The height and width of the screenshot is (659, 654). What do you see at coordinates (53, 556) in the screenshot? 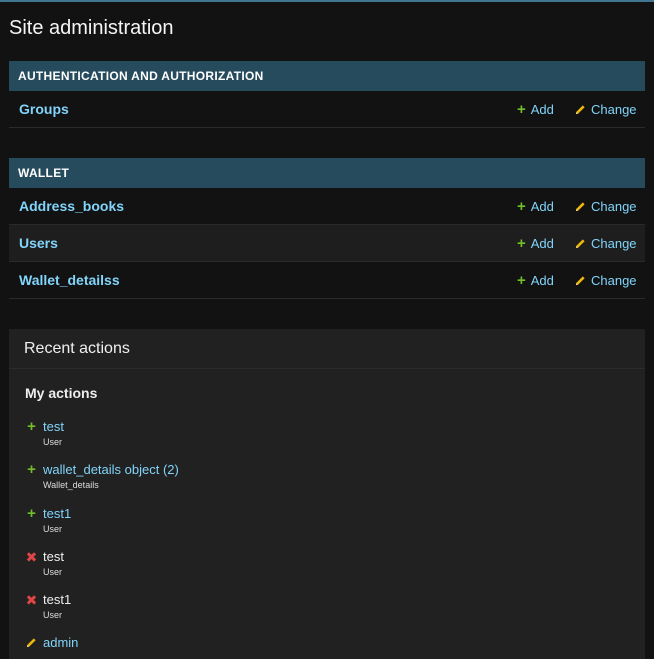
I see `recent-action-deleted-object: test` at bounding box center [53, 556].